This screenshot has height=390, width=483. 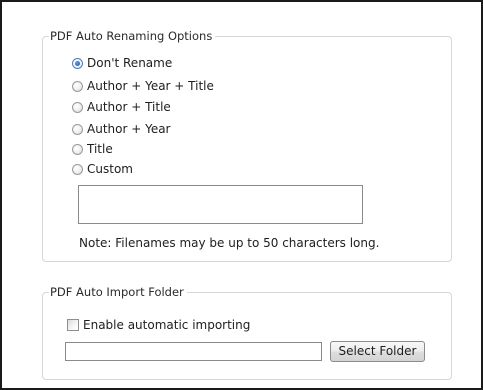 What do you see at coordinates (150, 86) in the screenshot?
I see `radio-label-author-year-title: Author + Year + Title` at bounding box center [150, 86].